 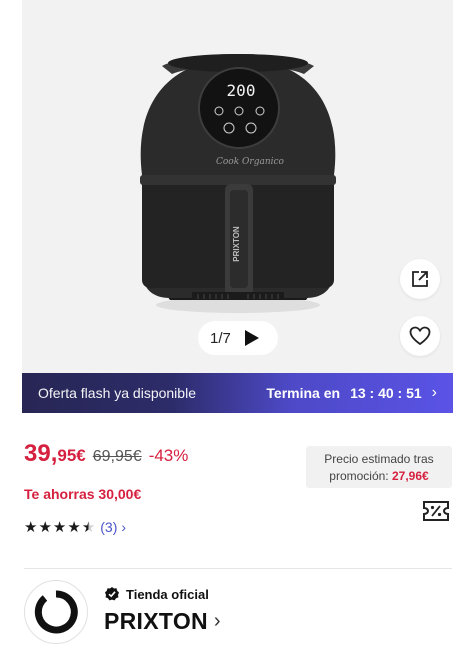 I want to click on current-price-dec: 95€, so click(x=71, y=455).